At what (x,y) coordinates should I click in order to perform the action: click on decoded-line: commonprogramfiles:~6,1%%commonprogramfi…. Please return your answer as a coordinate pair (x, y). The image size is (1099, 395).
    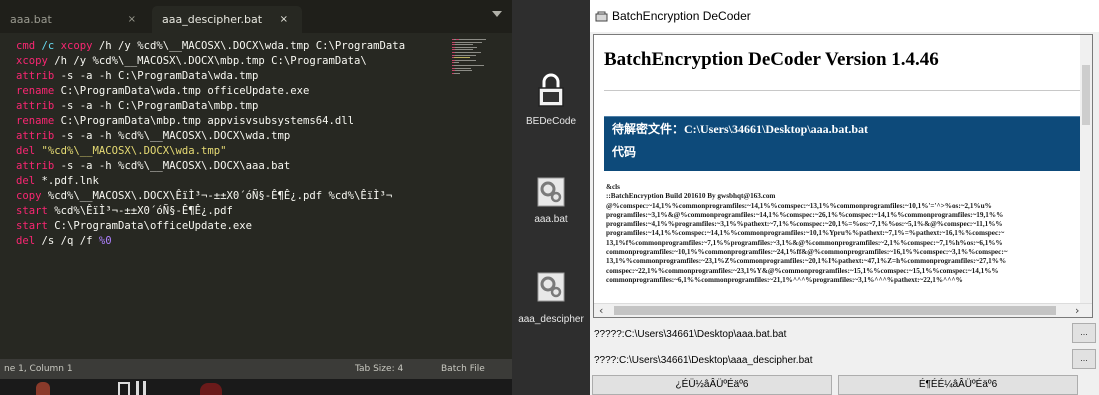
    Looking at the image, I should click on (784, 279).